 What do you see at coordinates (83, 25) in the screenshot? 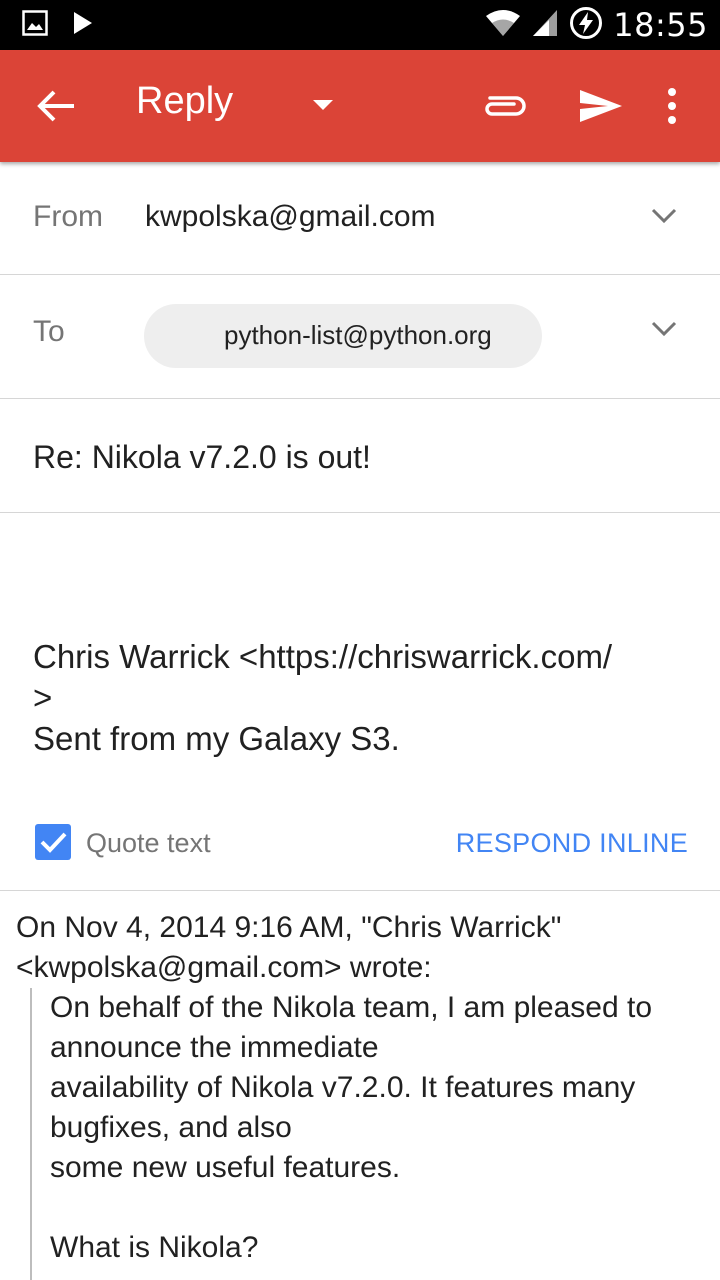
I see `play-store-icon` at bounding box center [83, 25].